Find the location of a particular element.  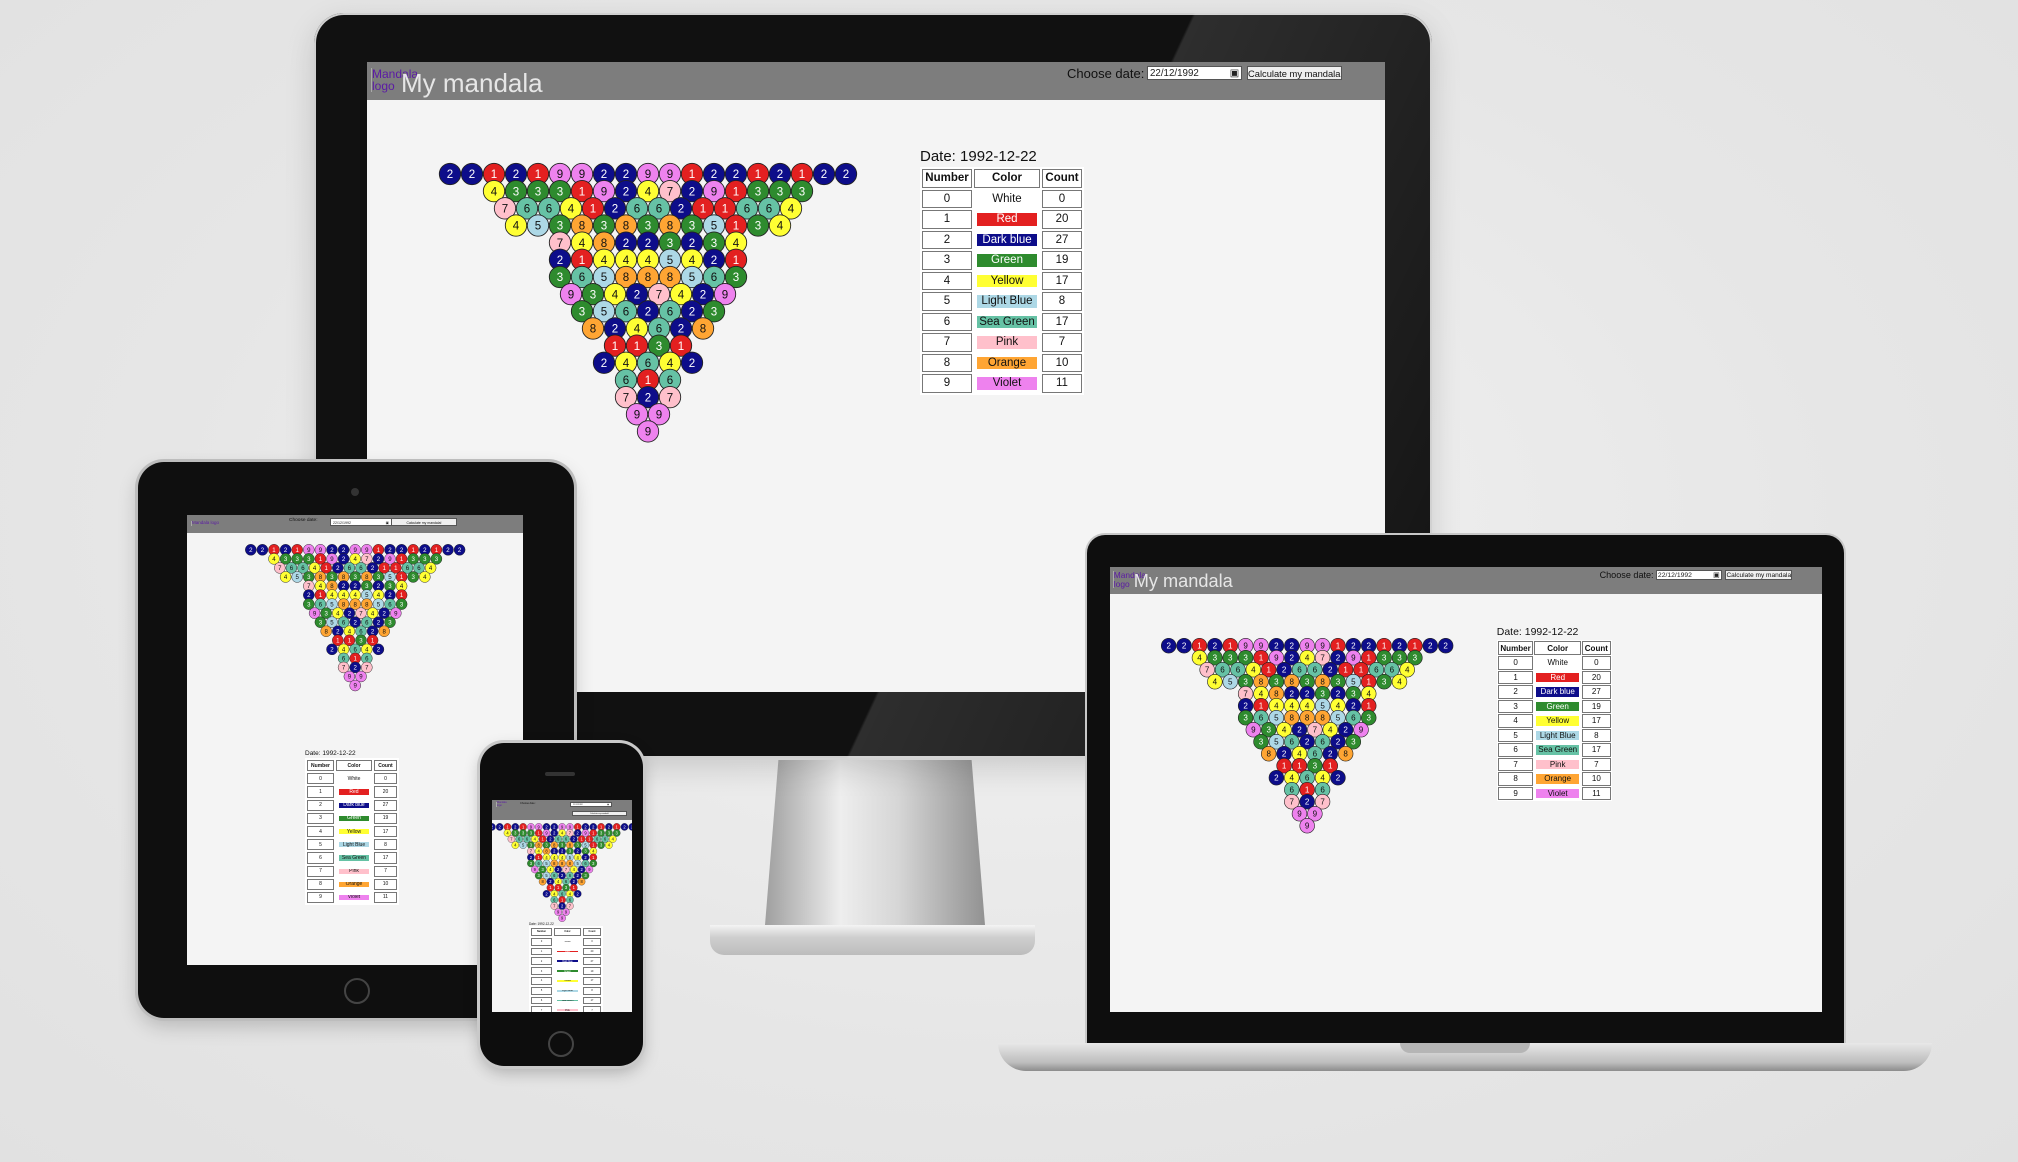

cell-color: Light Blue is located at coordinates (354, 845).